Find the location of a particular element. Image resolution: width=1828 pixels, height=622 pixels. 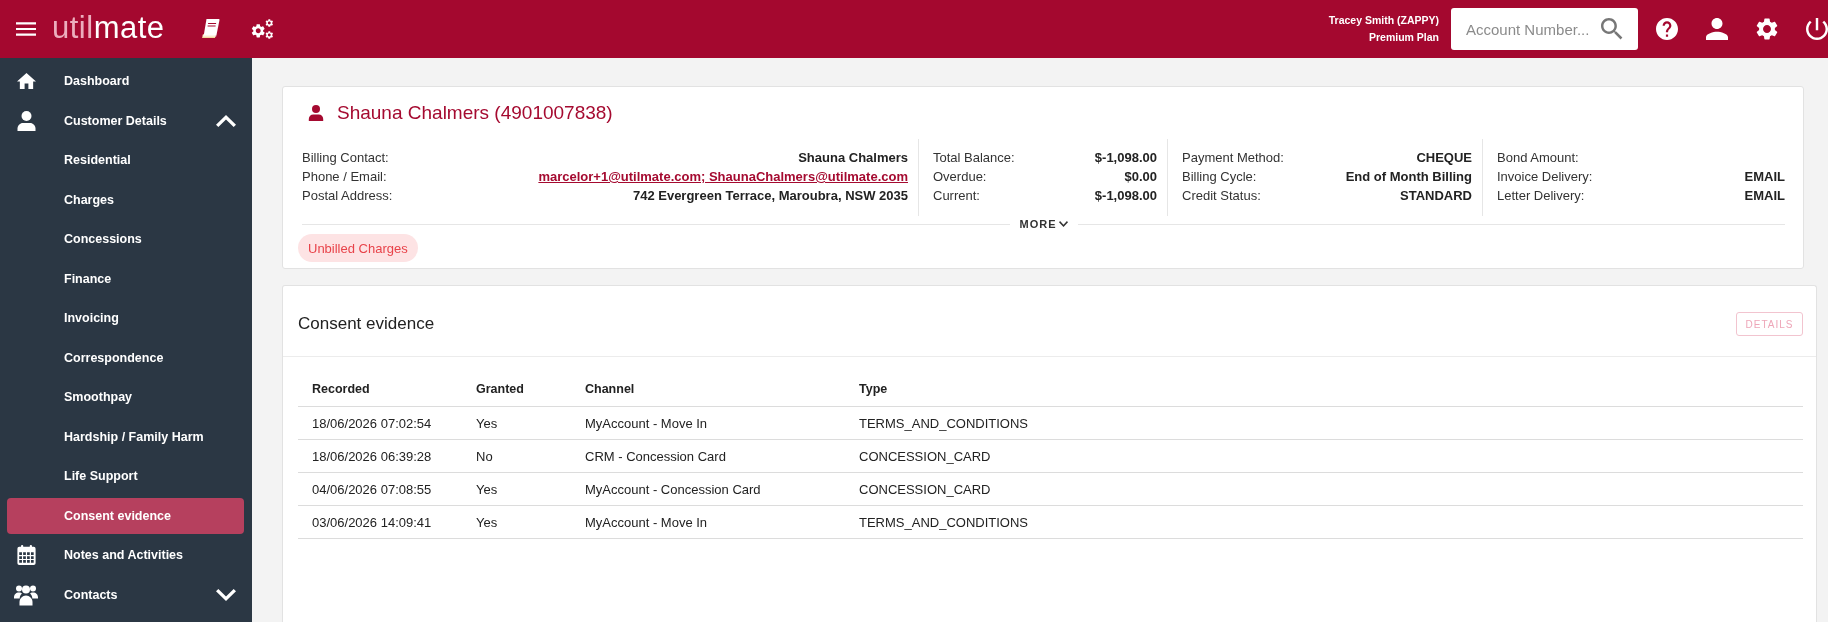

sidebar-item: Concessions is located at coordinates (125, 239).